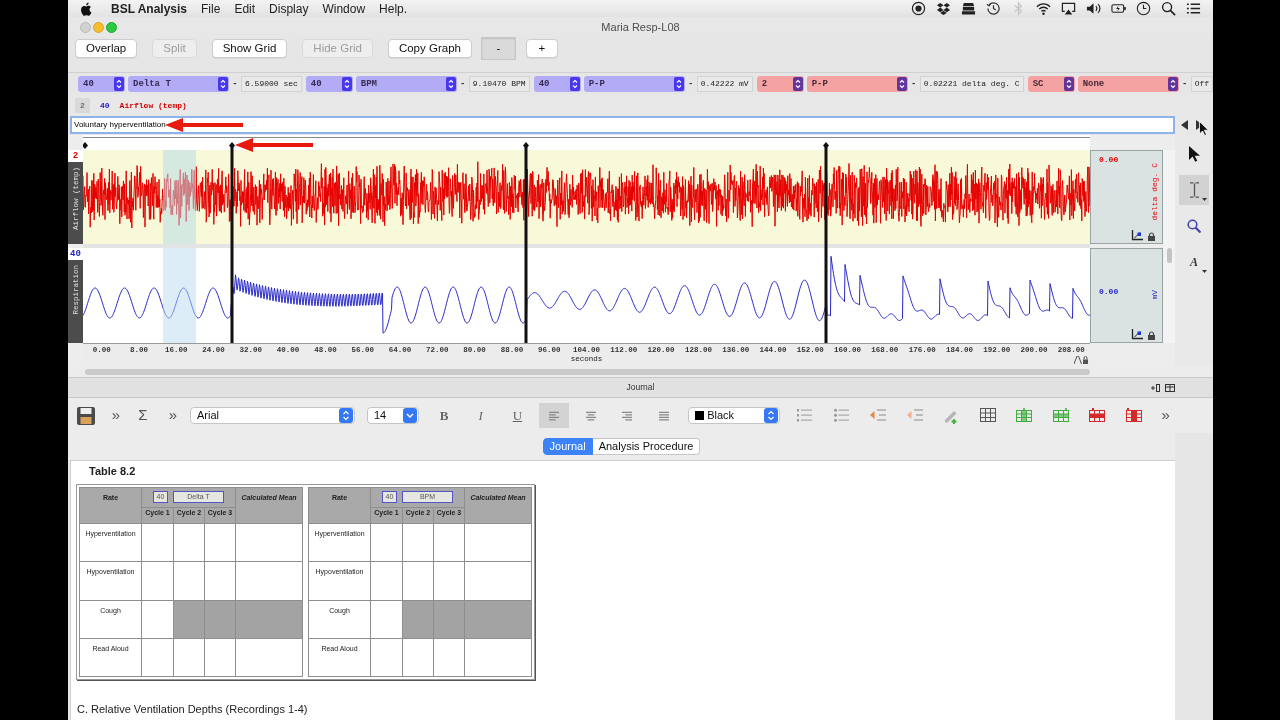 Image resolution: width=1280 pixels, height=720 pixels. I want to click on color-select: Black, so click(734, 415).